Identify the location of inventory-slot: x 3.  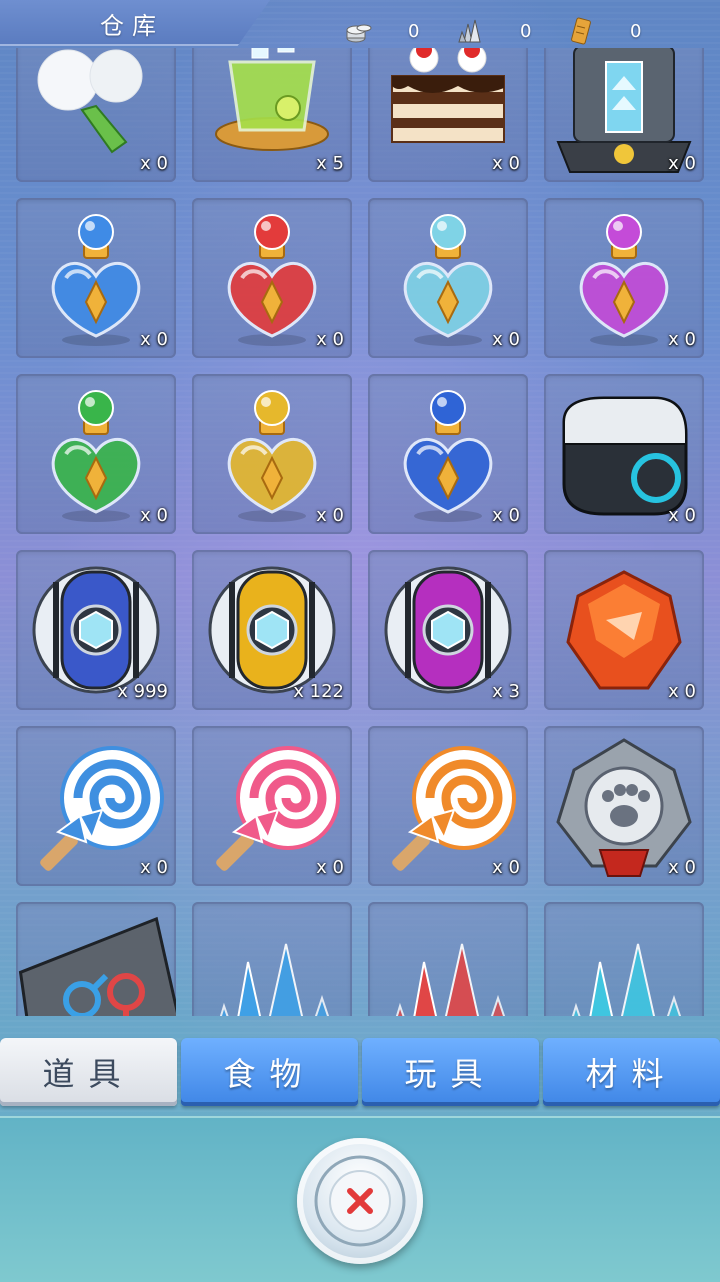
(448, 630).